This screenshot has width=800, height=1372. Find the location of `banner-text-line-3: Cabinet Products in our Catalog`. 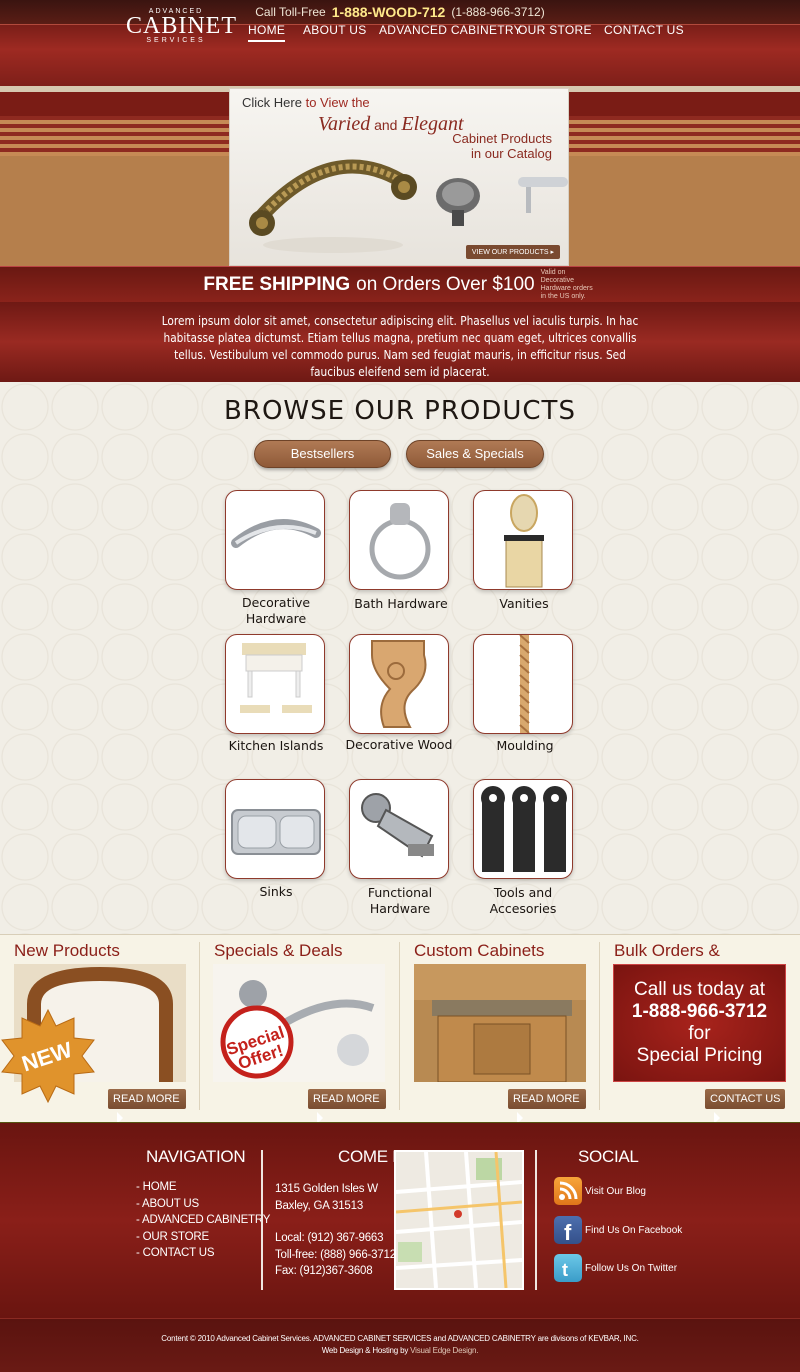

banner-text-line-3: Cabinet Products in our Catalog is located at coordinates (502, 146).